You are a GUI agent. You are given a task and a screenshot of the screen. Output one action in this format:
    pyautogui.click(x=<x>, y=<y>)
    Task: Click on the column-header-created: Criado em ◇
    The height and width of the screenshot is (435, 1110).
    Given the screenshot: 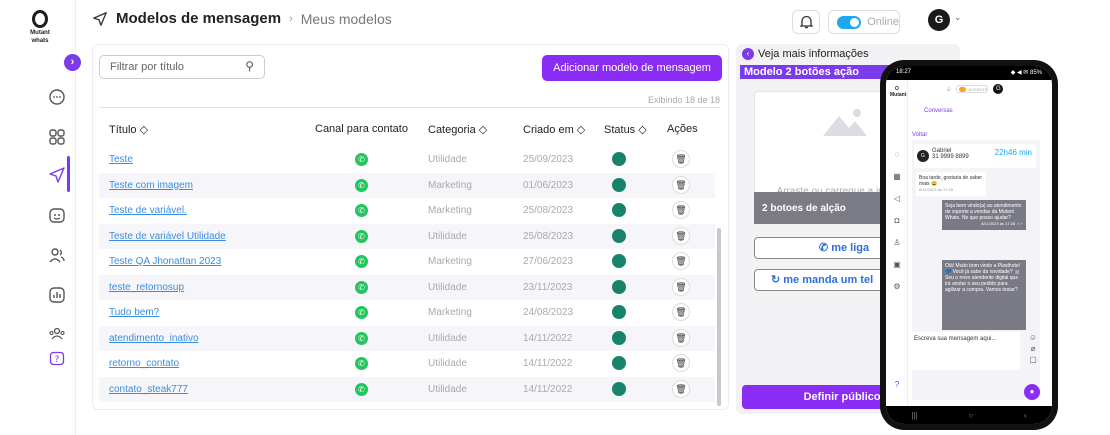 What is the action you would take?
    pyautogui.click(x=554, y=129)
    